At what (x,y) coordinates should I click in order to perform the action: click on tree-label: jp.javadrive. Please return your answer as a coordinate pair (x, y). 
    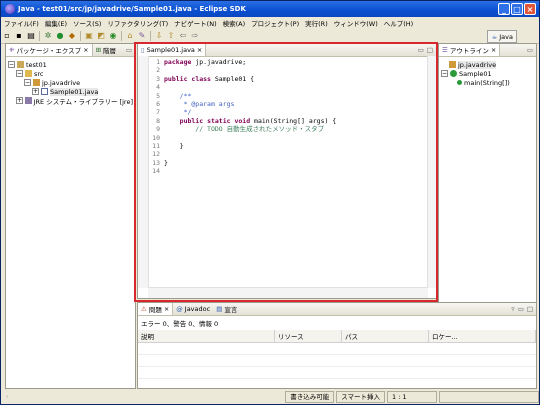
    Looking at the image, I should click on (61, 82).